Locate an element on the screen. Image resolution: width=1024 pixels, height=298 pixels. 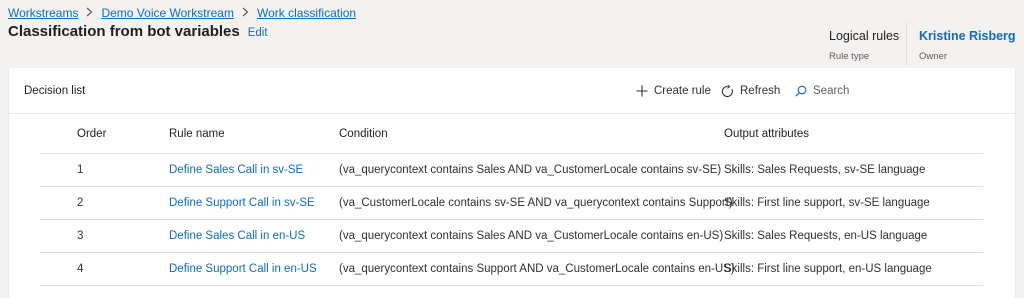
row-order: 2 is located at coordinates (80, 203).